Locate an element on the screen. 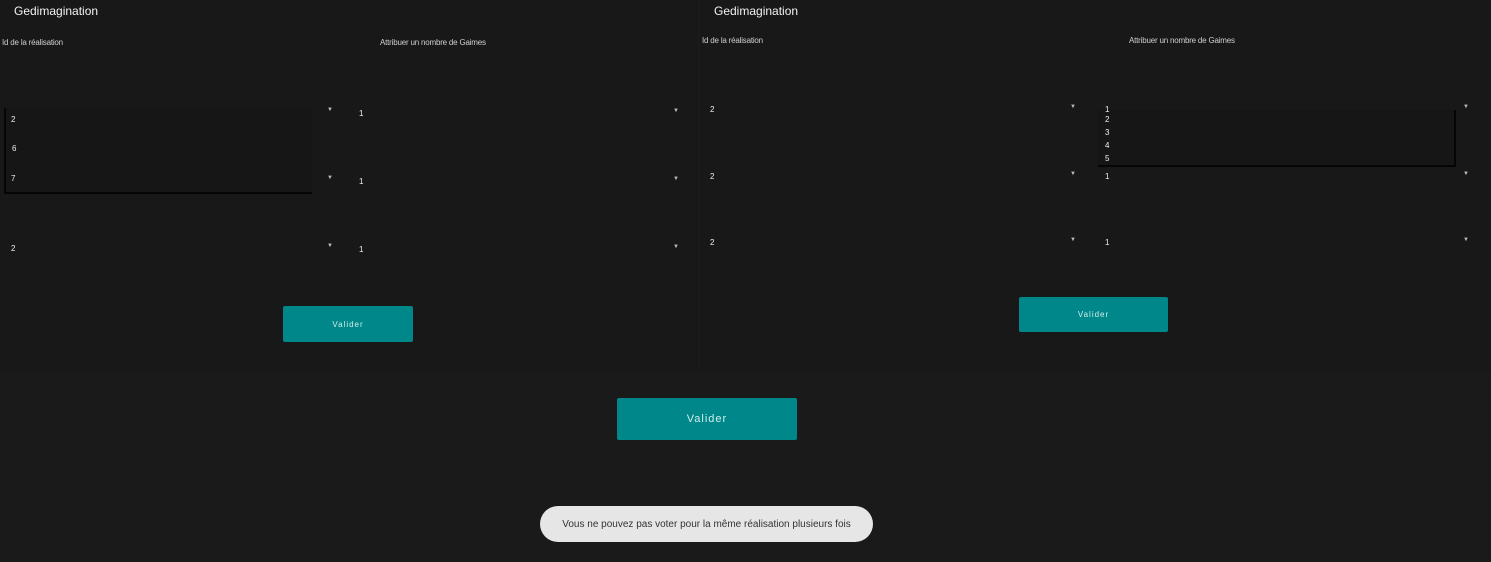 This screenshot has width=1491, height=562. id-spinner-row-2: 2 ▼ is located at coordinates (893, 177).